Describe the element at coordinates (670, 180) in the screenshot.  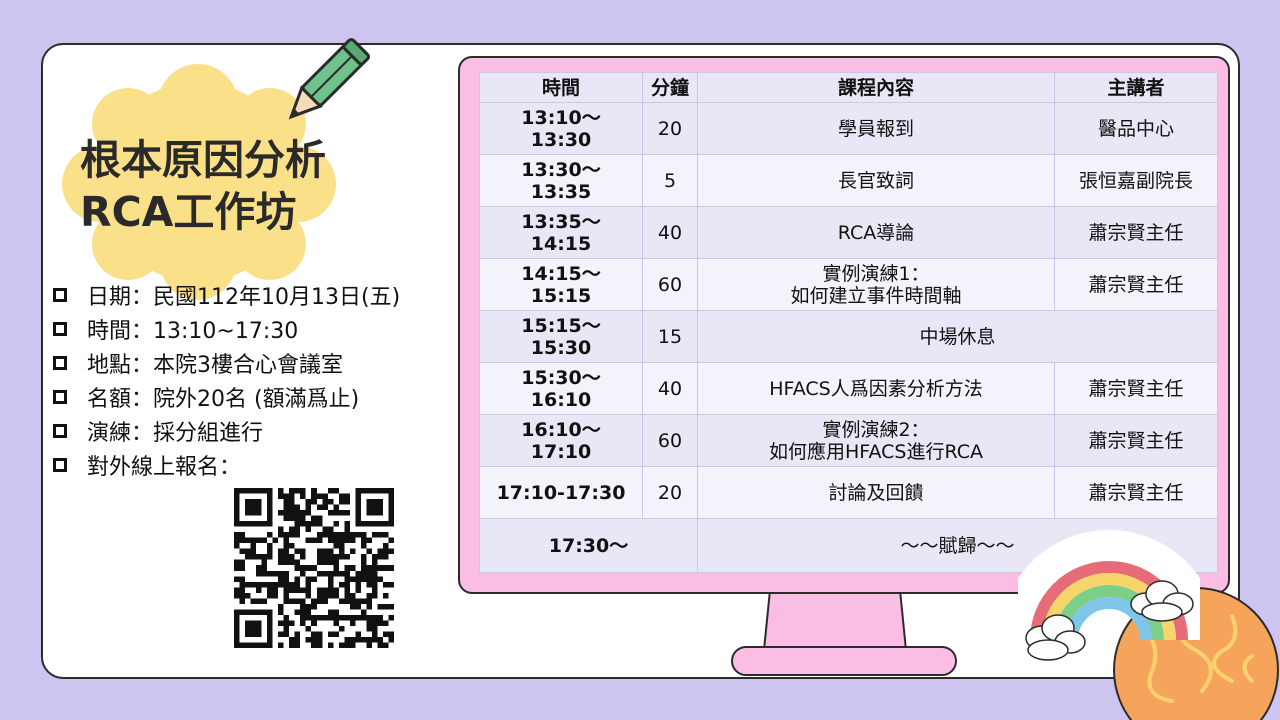
I see `cell-minutes: 5` at that location.